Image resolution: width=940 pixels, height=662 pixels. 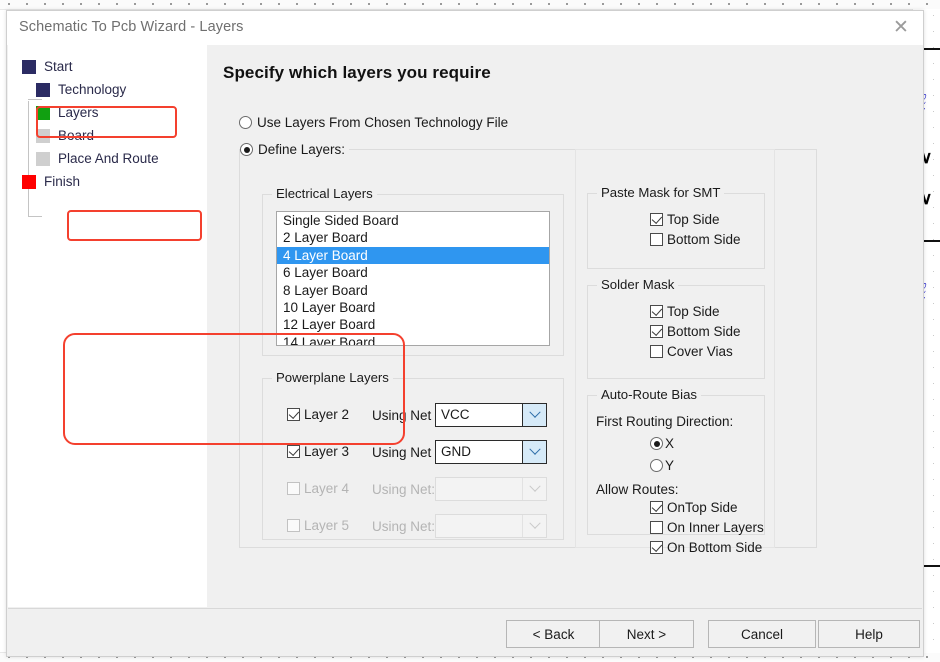 What do you see at coordinates (456, 451) in the screenshot?
I see `combobox-value: GND` at bounding box center [456, 451].